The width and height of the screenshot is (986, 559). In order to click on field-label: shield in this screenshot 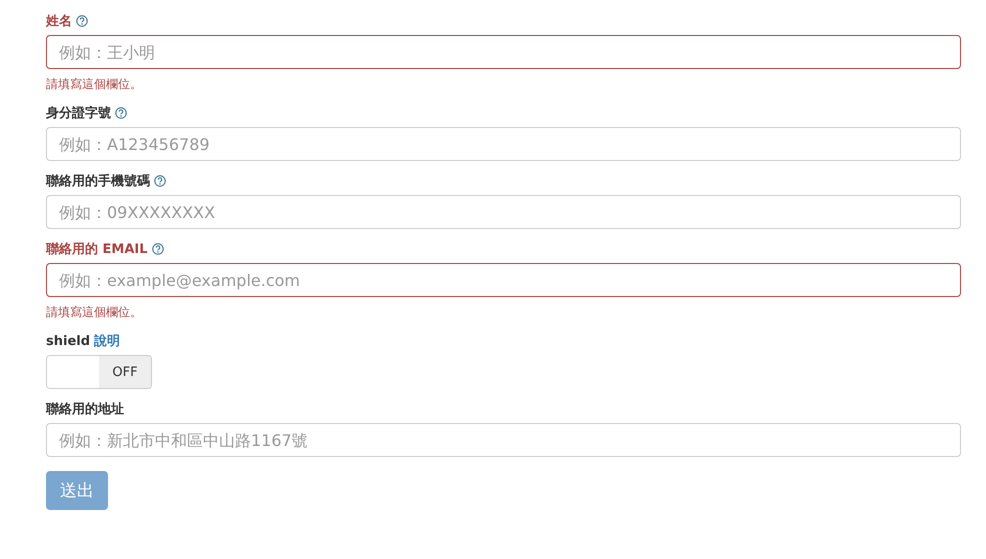, I will do `click(68, 341)`.